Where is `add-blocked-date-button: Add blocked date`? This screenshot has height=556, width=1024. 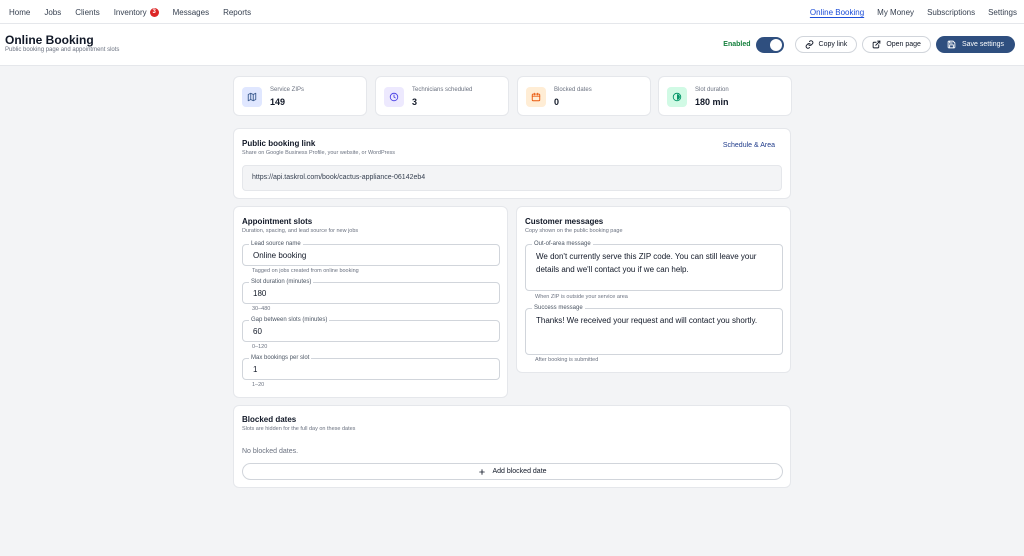 add-blocked-date-button: Add blocked date is located at coordinates (512, 471).